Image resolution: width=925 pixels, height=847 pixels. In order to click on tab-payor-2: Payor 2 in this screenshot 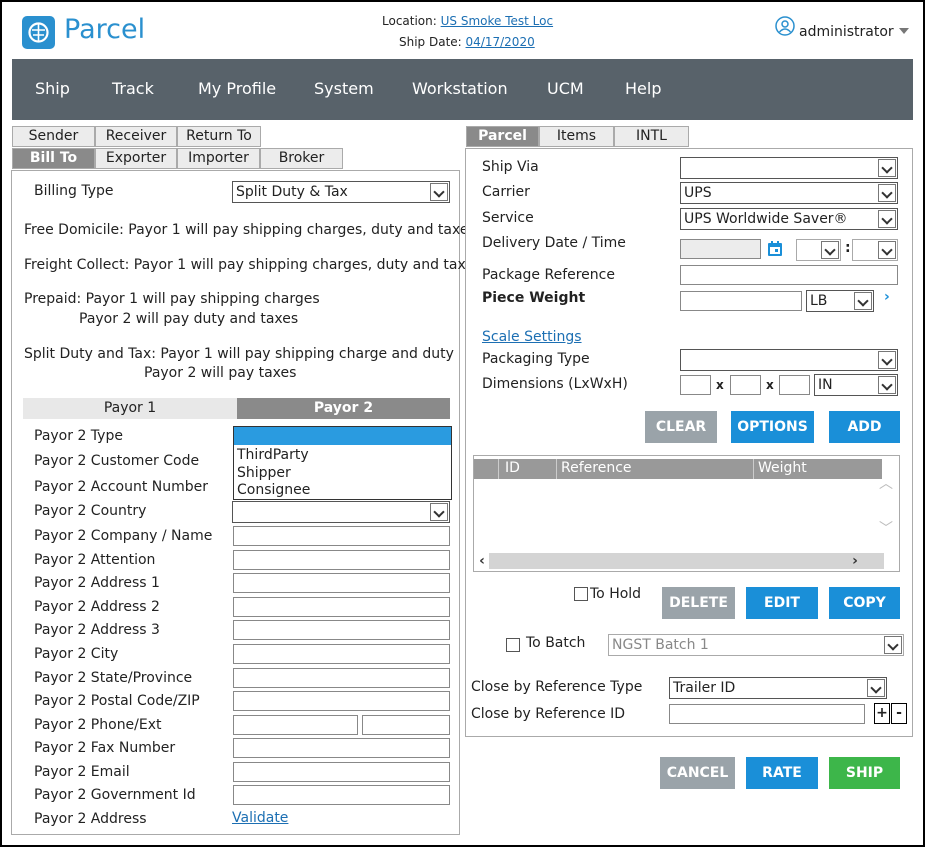, I will do `click(343, 408)`.